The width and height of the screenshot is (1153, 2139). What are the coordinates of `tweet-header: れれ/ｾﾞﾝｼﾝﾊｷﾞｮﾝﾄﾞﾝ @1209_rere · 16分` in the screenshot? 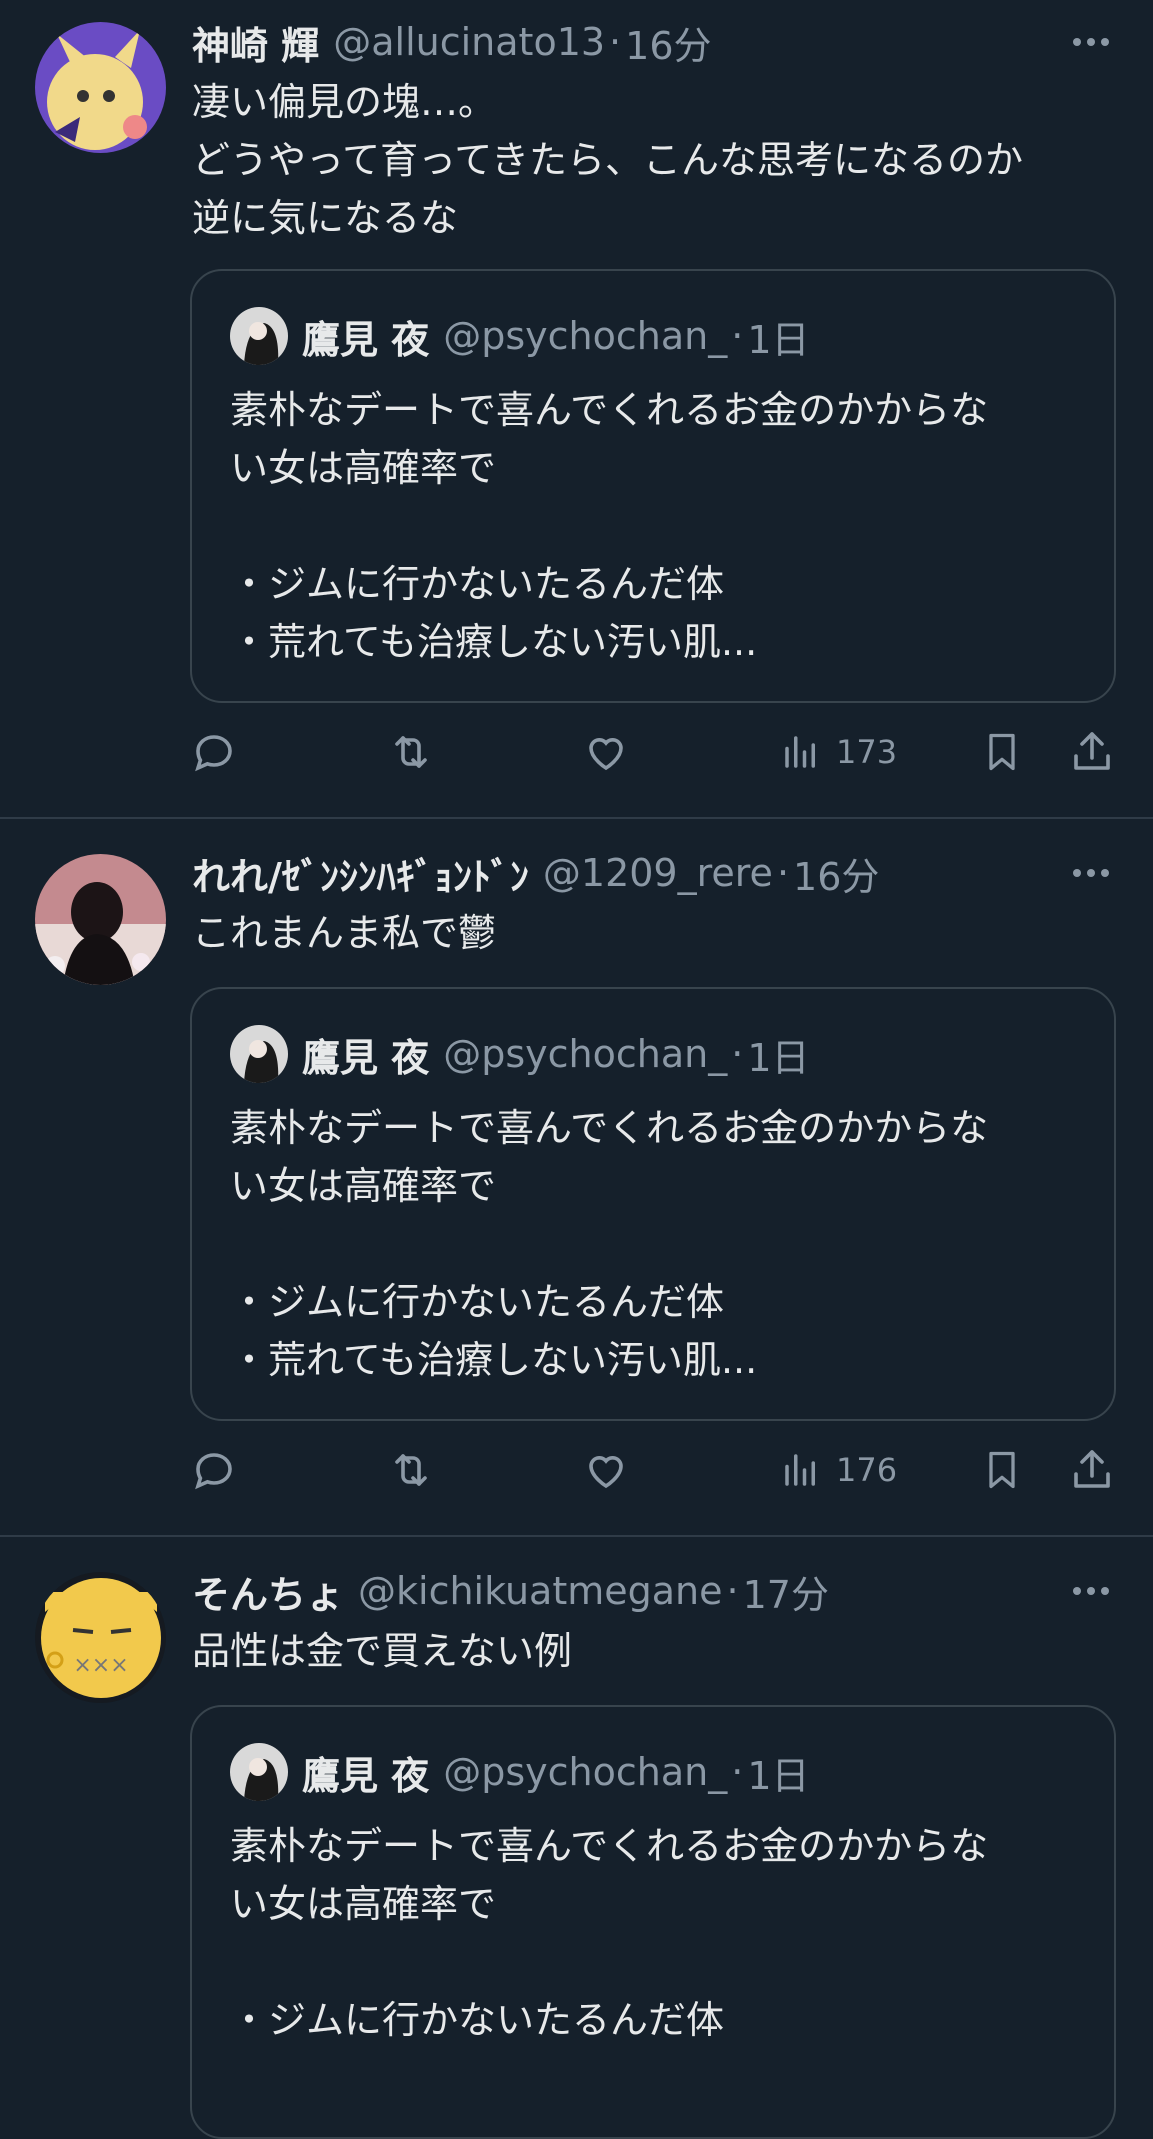 It's located at (632, 873).